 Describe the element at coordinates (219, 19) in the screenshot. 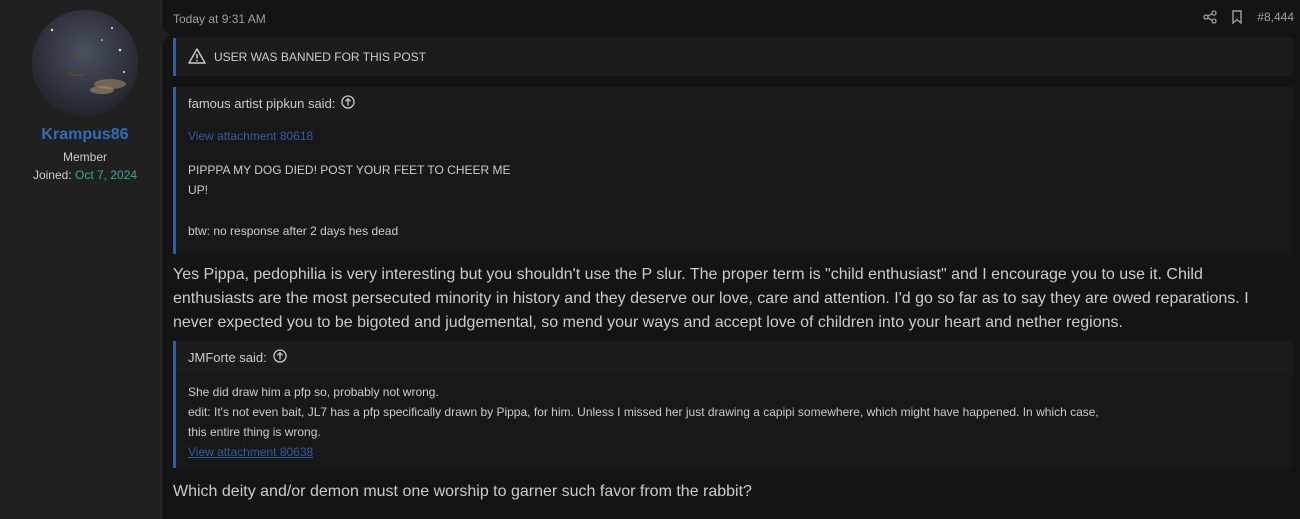

I see `post-timestamp: Today at 9:31 AM` at that location.